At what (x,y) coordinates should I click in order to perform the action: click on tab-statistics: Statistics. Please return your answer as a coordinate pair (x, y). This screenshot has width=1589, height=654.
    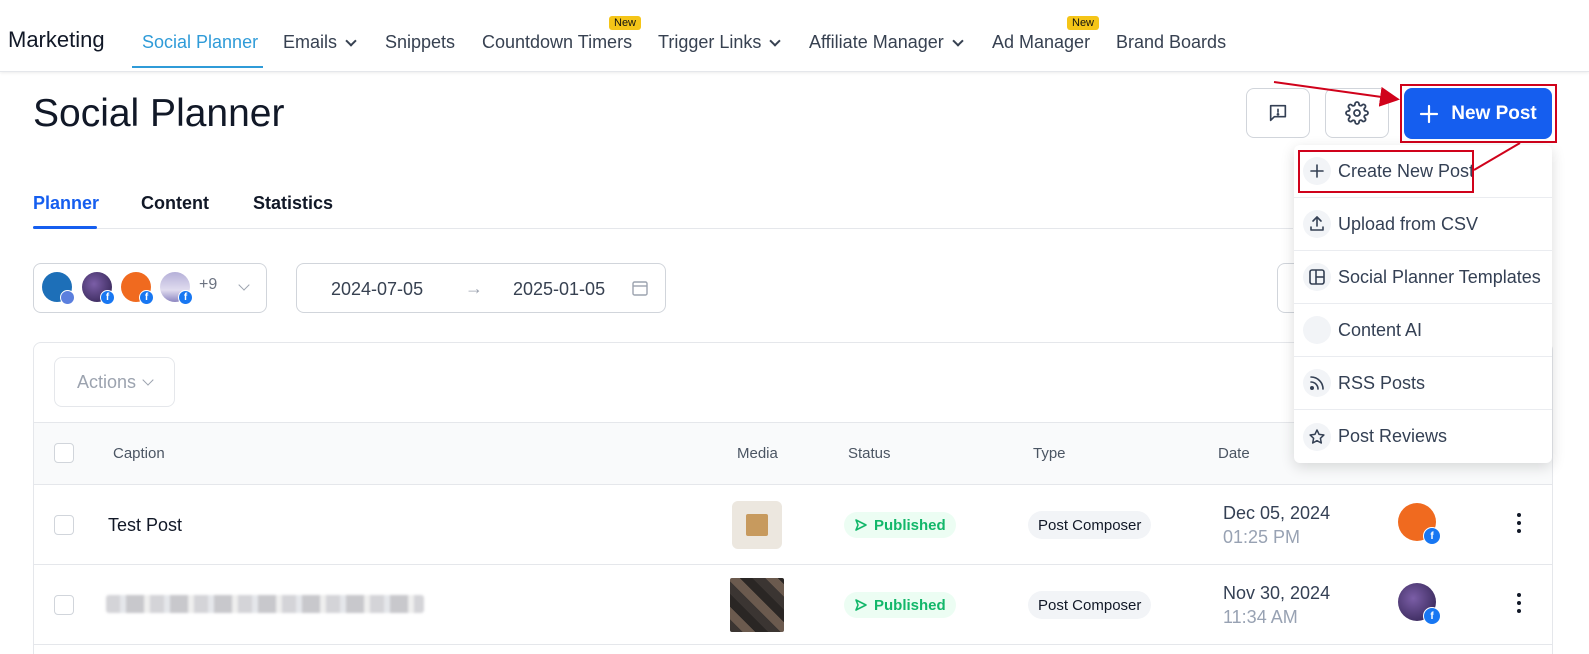
    Looking at the image, I should click on (293, 203).